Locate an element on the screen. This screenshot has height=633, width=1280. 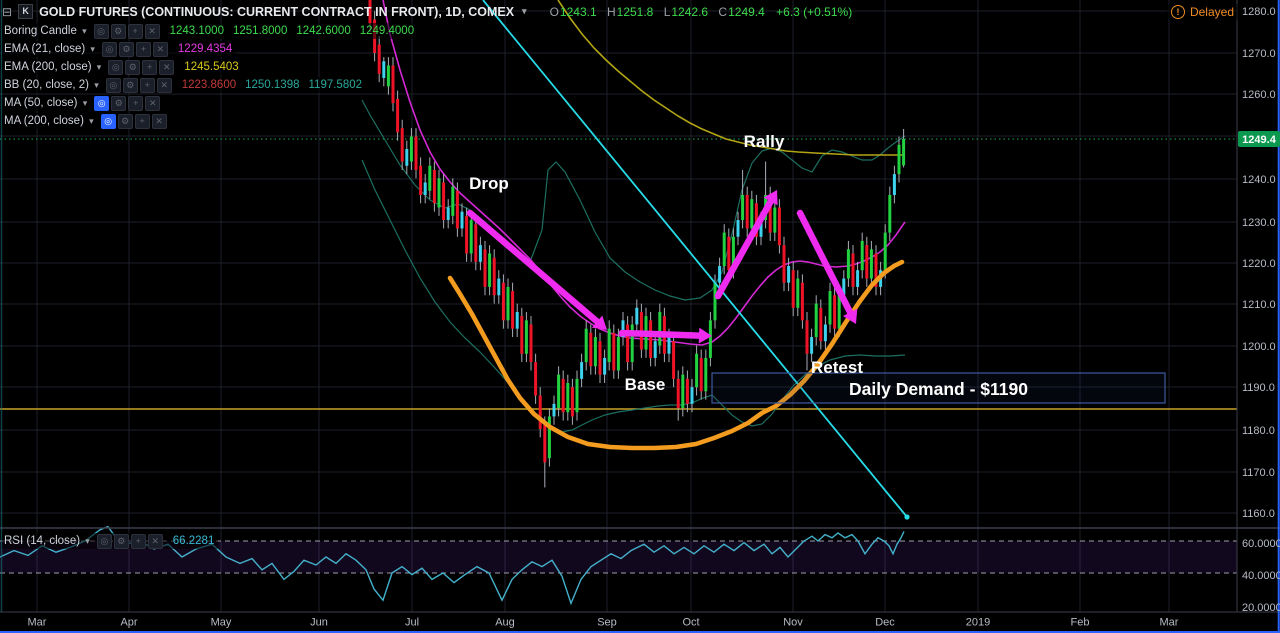
time-axis-label: Mar is located at coordinates (1169, 623).